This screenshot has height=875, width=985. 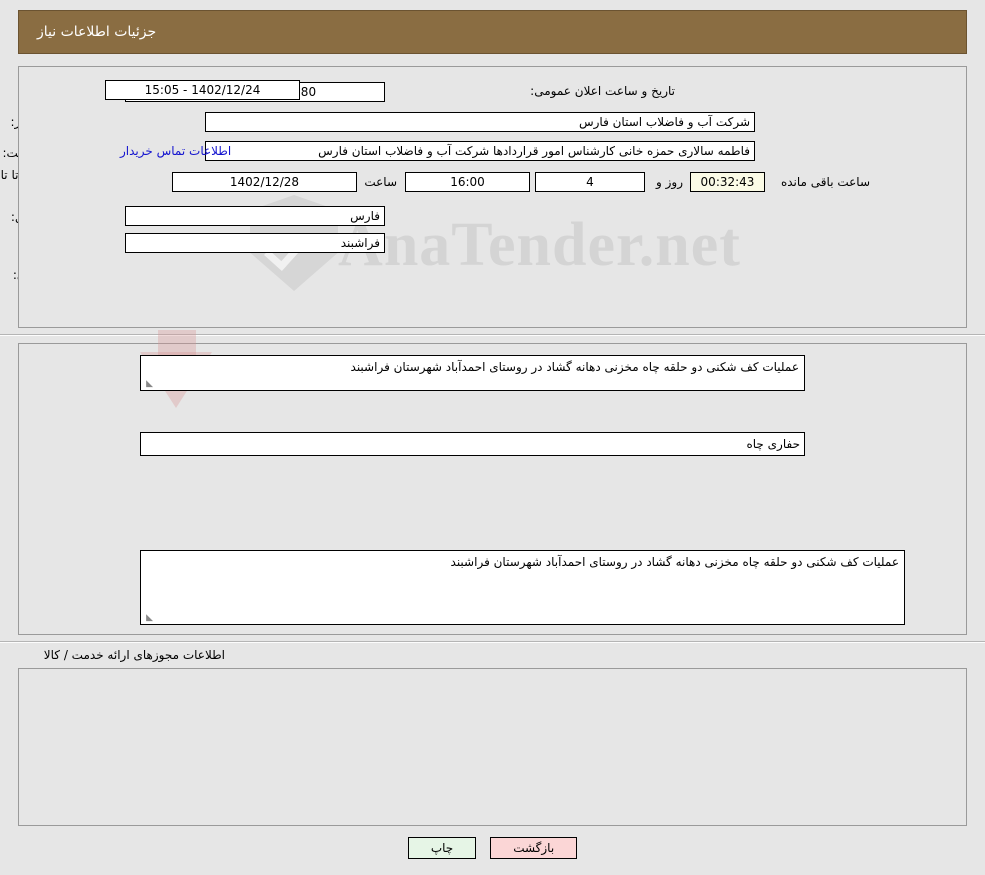 I want to click on announce-datetime-label: تاریخ و ساعت اعلان عمومی:, so click(x=602, y=91).